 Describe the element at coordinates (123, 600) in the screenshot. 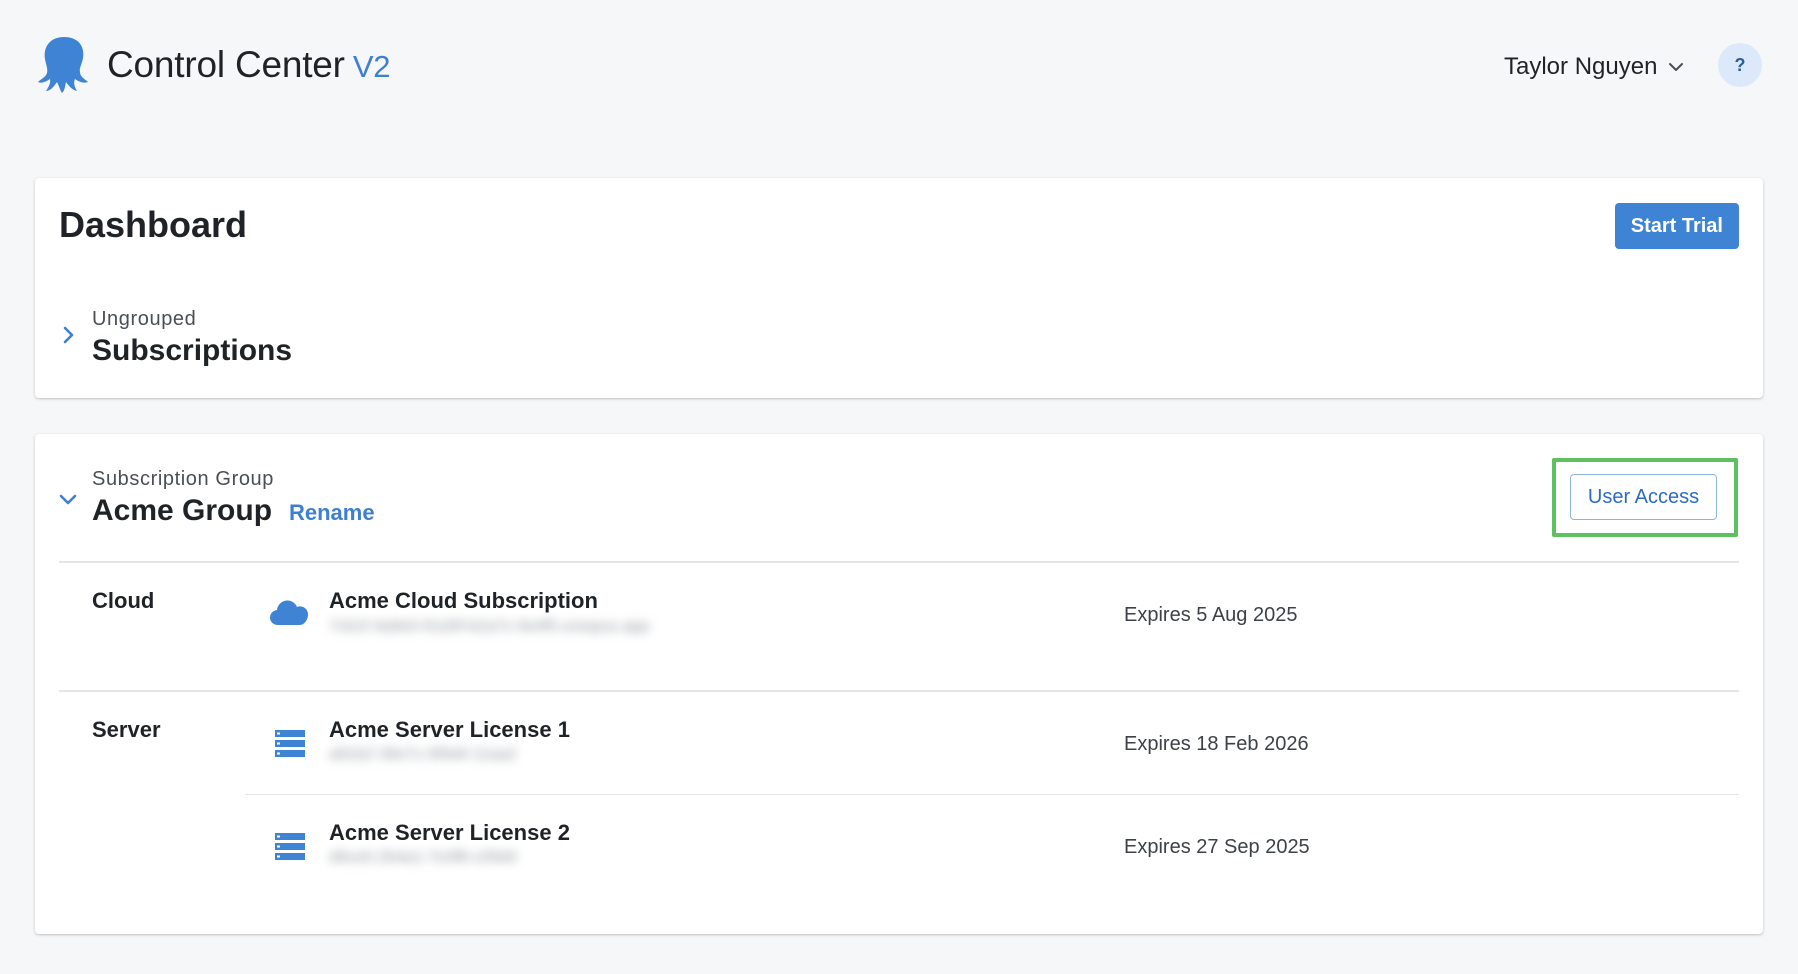

I see `category-label-cloud: Cloud` at that location.